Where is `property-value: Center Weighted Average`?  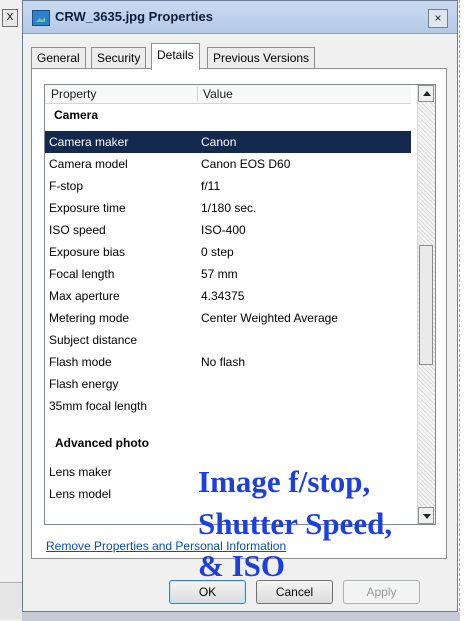
property-value: Center Weighted Average is located at coordinates (269, 318).